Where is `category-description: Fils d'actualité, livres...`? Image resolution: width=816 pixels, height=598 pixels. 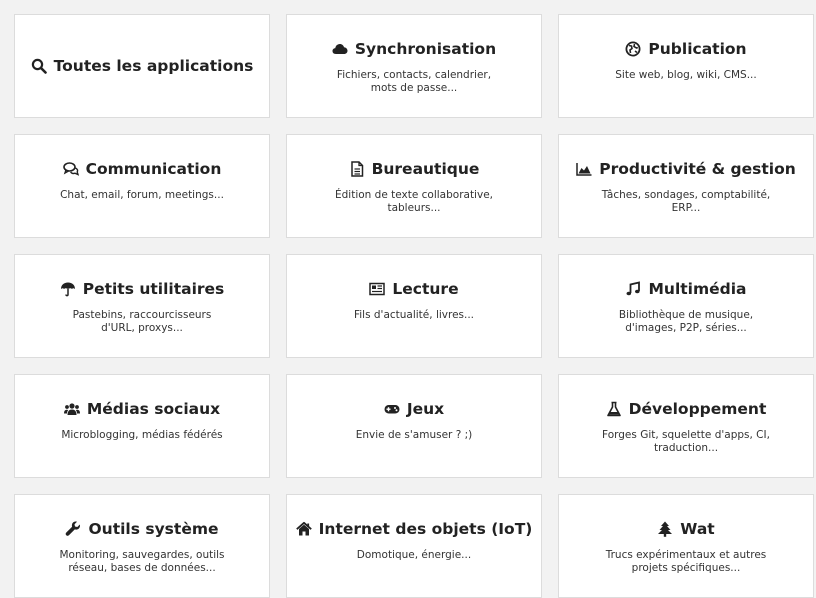 category-description: Fils d'actualité, livres... is located at coordinates (414, 315).